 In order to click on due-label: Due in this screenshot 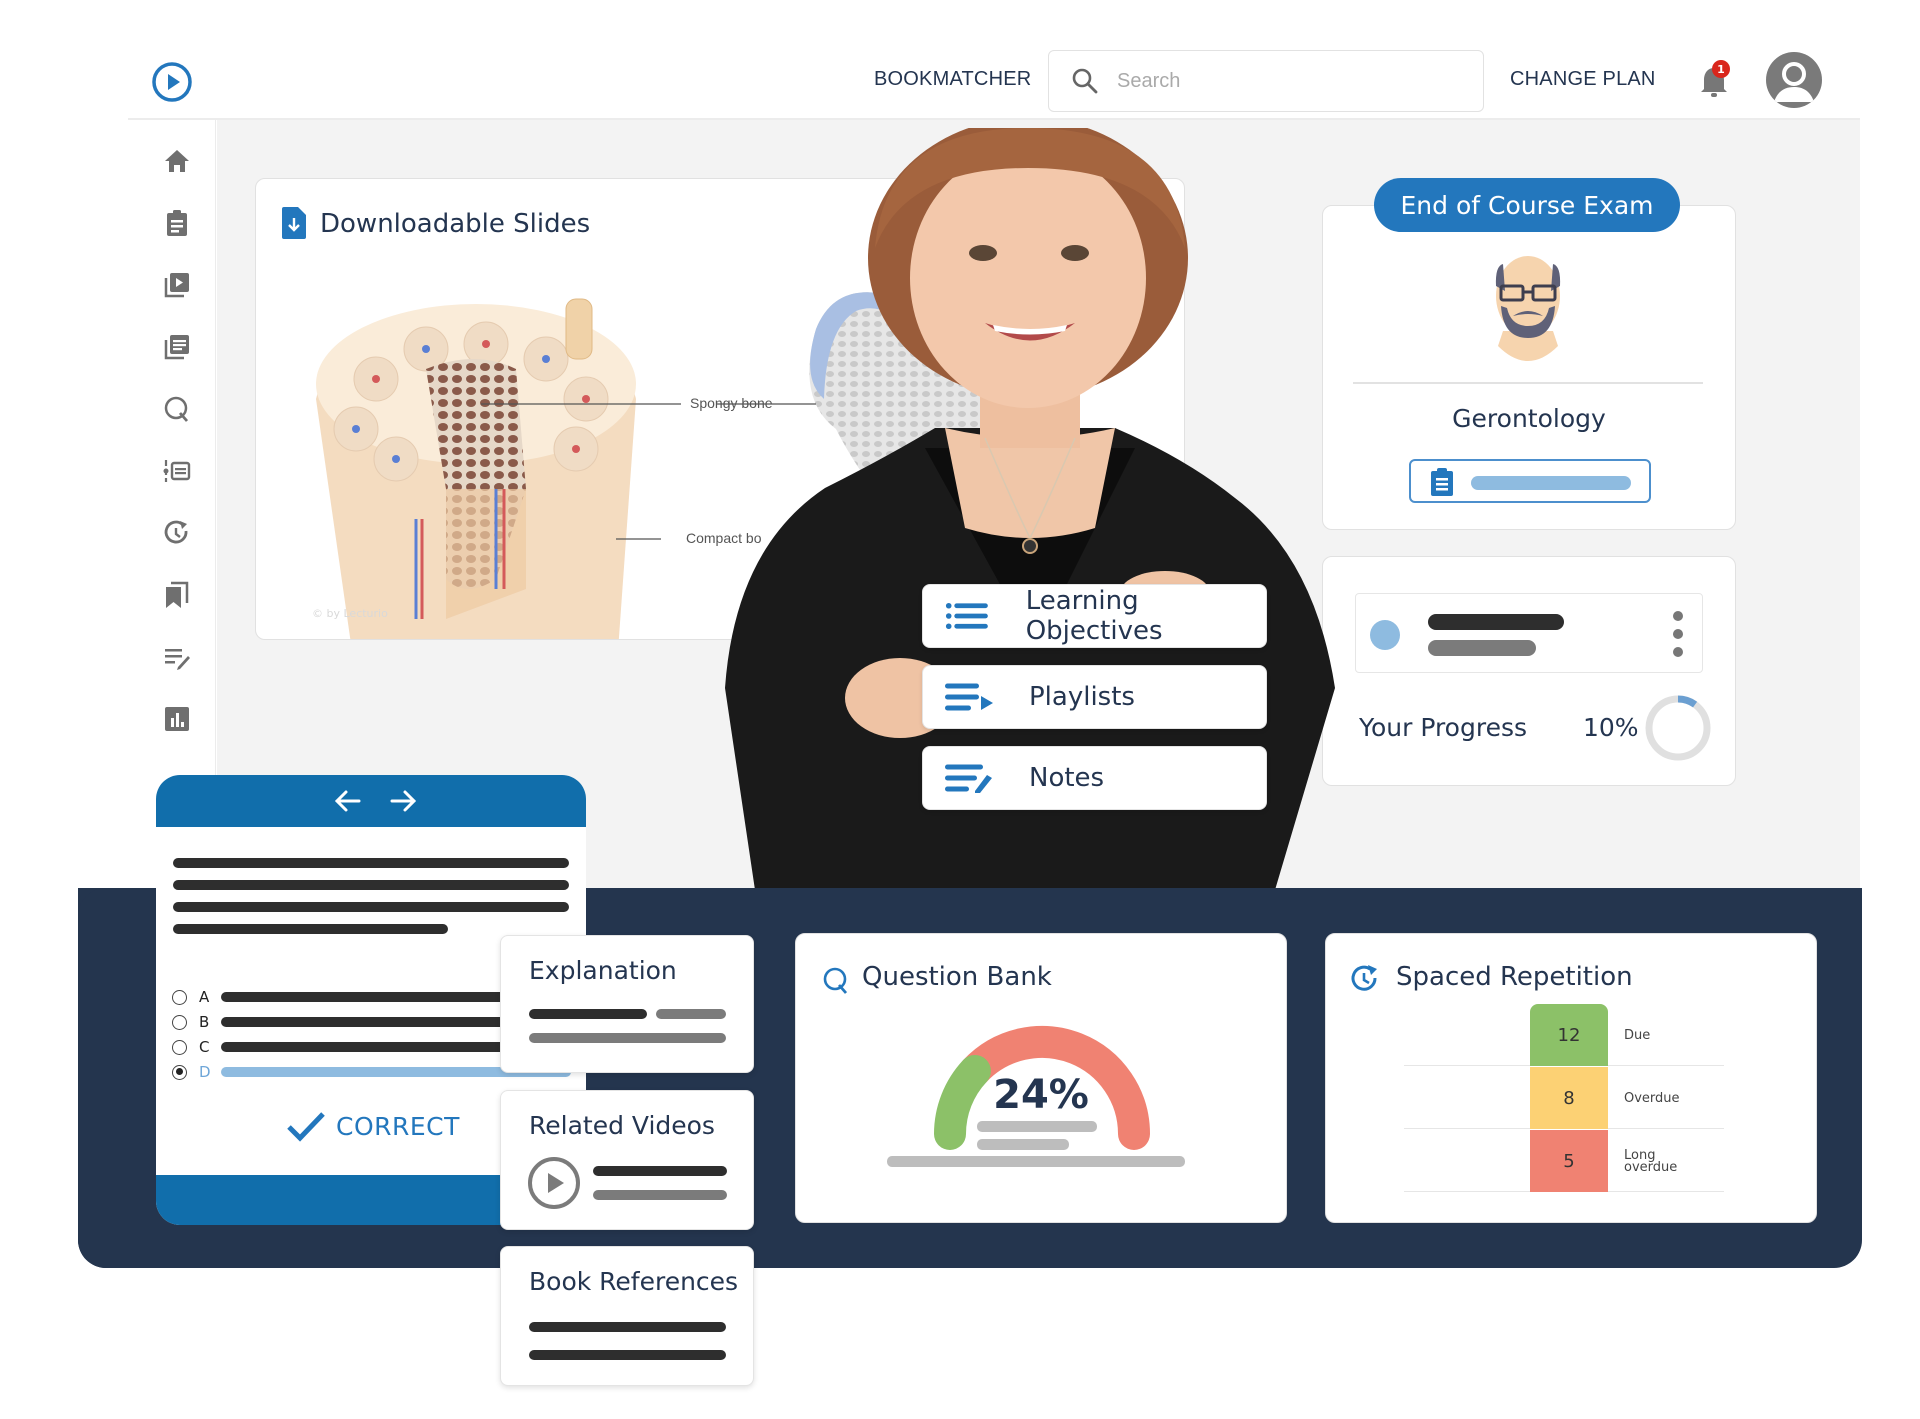, I will do `click(1637, 1035)`.